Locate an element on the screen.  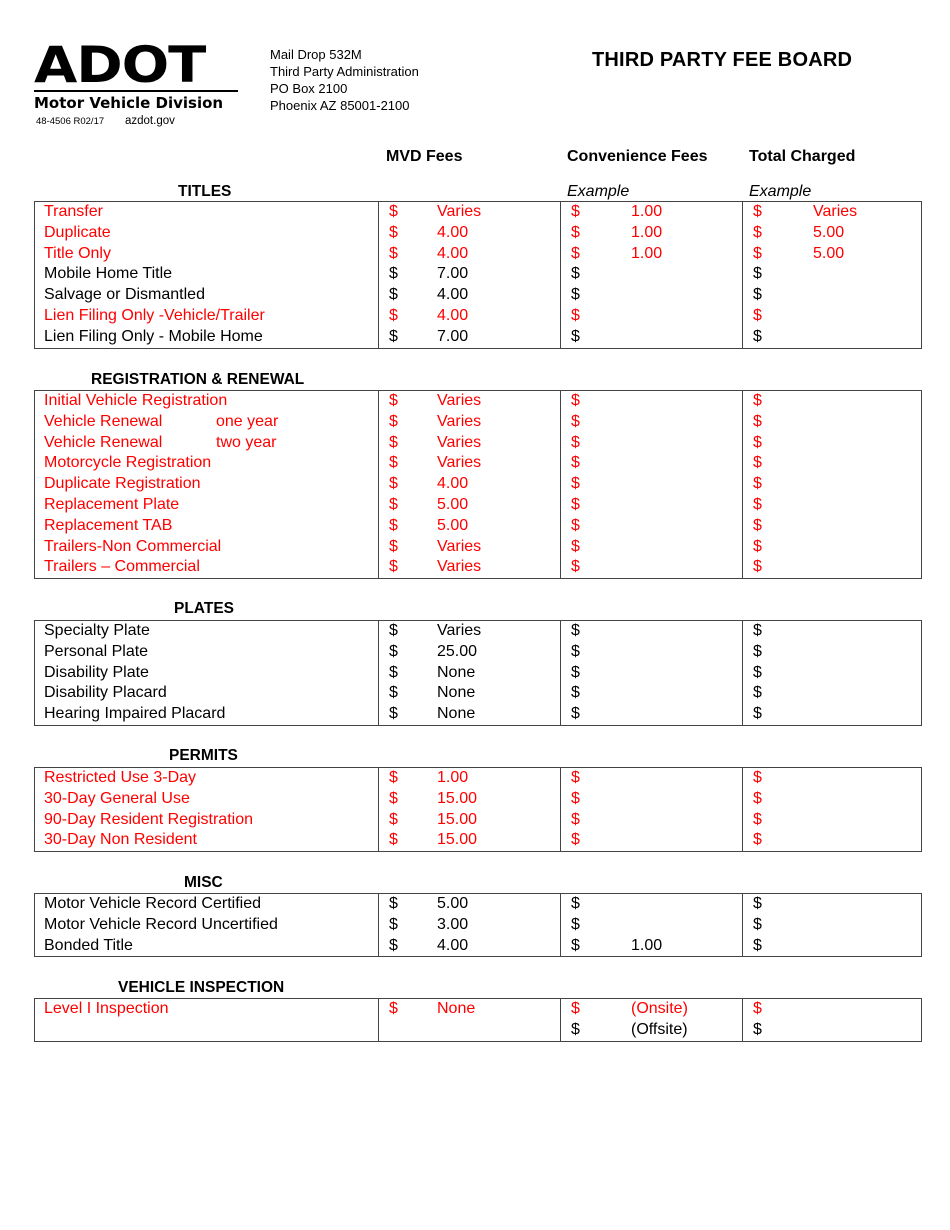
fee-description-cell: Restricted Use 3-Day is located at coordinates (207, 778).